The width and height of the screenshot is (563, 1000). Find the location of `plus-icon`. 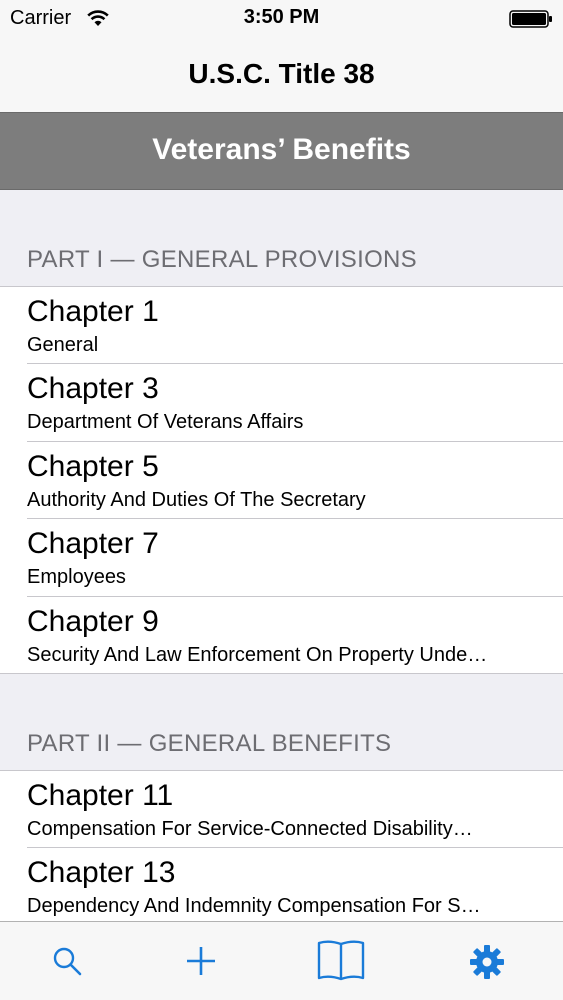

plus-icon is located at coordinates (201, 961).